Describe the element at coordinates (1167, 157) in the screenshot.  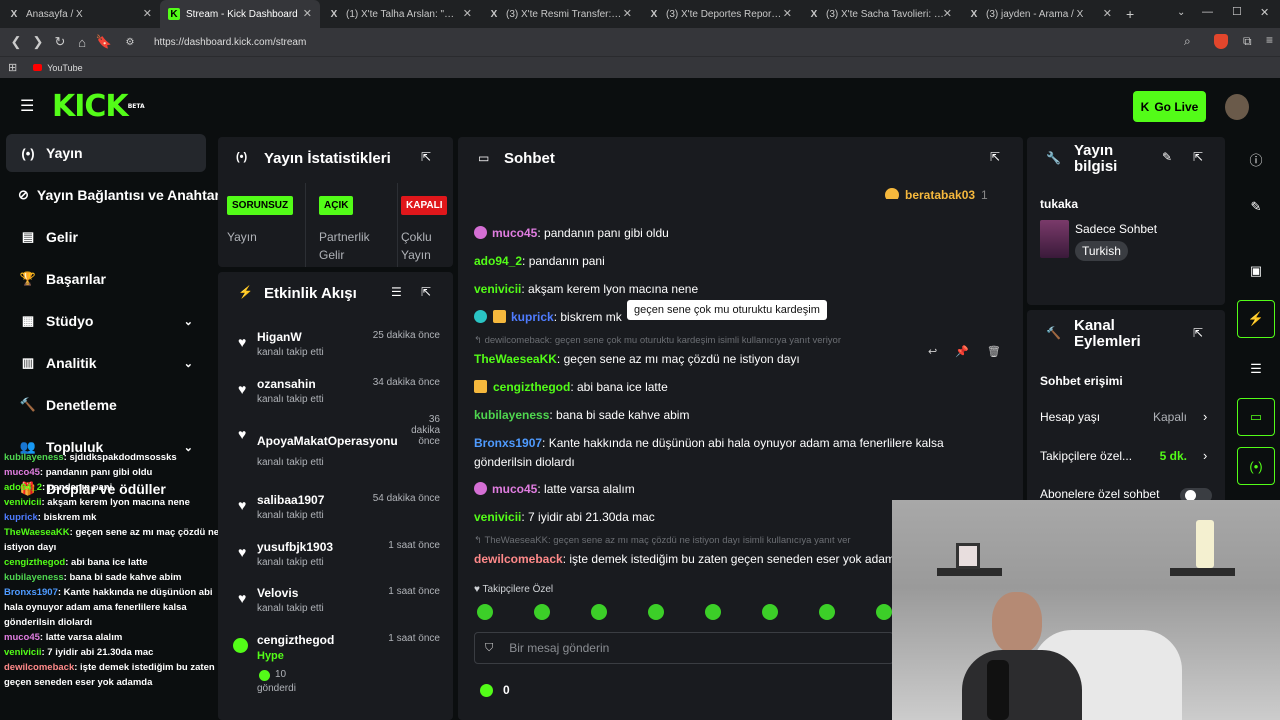
I see `edit-icon: ✎` at that location.